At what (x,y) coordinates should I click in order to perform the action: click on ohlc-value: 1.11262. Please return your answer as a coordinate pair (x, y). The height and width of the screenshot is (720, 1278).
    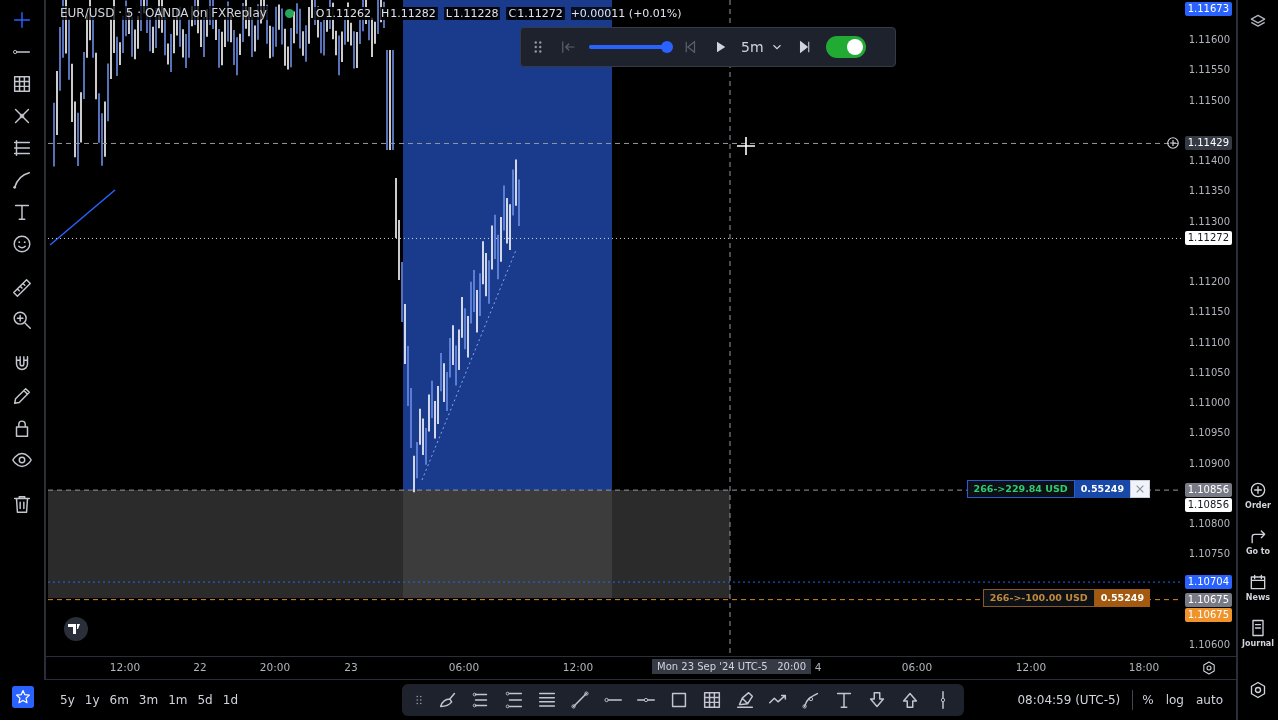
    Looking at the image, I should click on (348, 13).